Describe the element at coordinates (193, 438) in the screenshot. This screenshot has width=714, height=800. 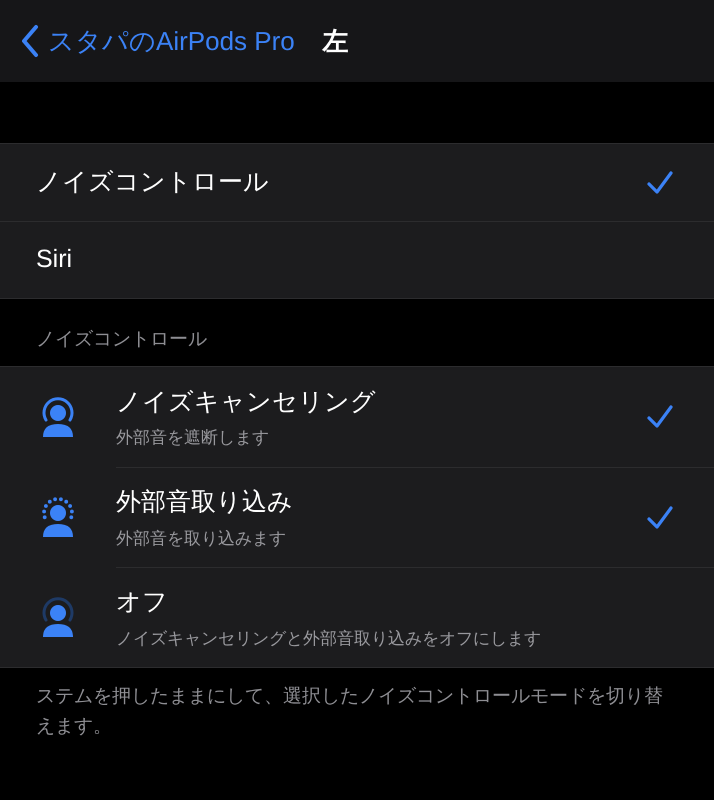
I see `mode-description: 外部音を遮断します` at that location.